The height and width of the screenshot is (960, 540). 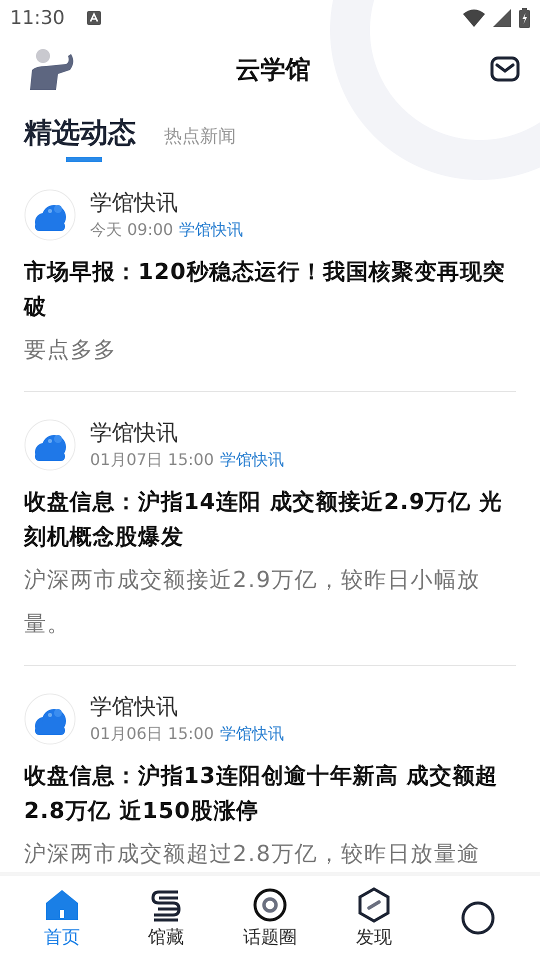 I want to click on keyboard-indicator-icon, so click(x=93, y=18).